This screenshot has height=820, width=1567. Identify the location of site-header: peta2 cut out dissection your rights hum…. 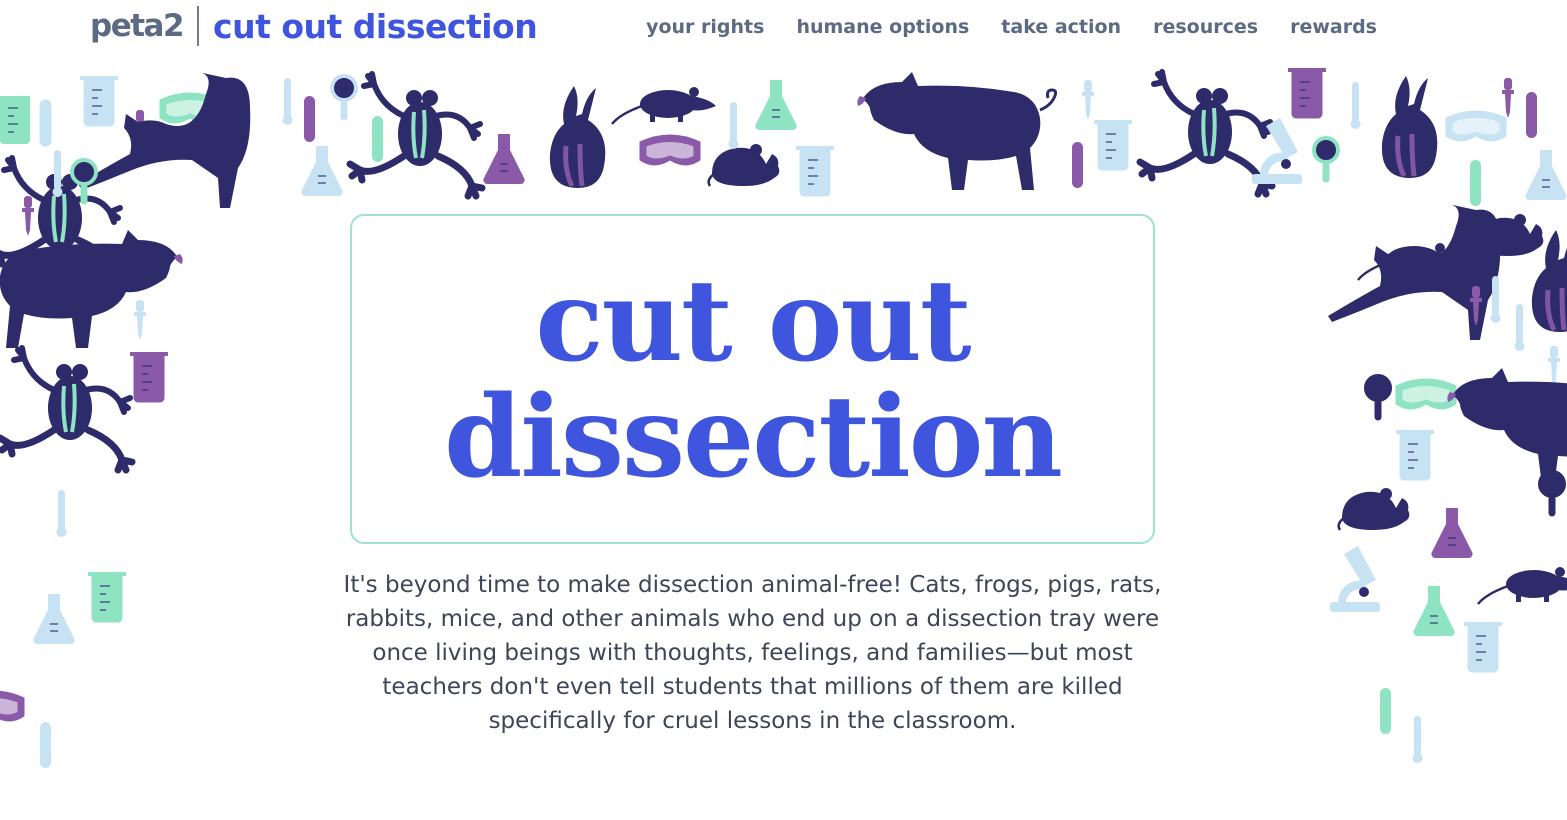
(783, 31).